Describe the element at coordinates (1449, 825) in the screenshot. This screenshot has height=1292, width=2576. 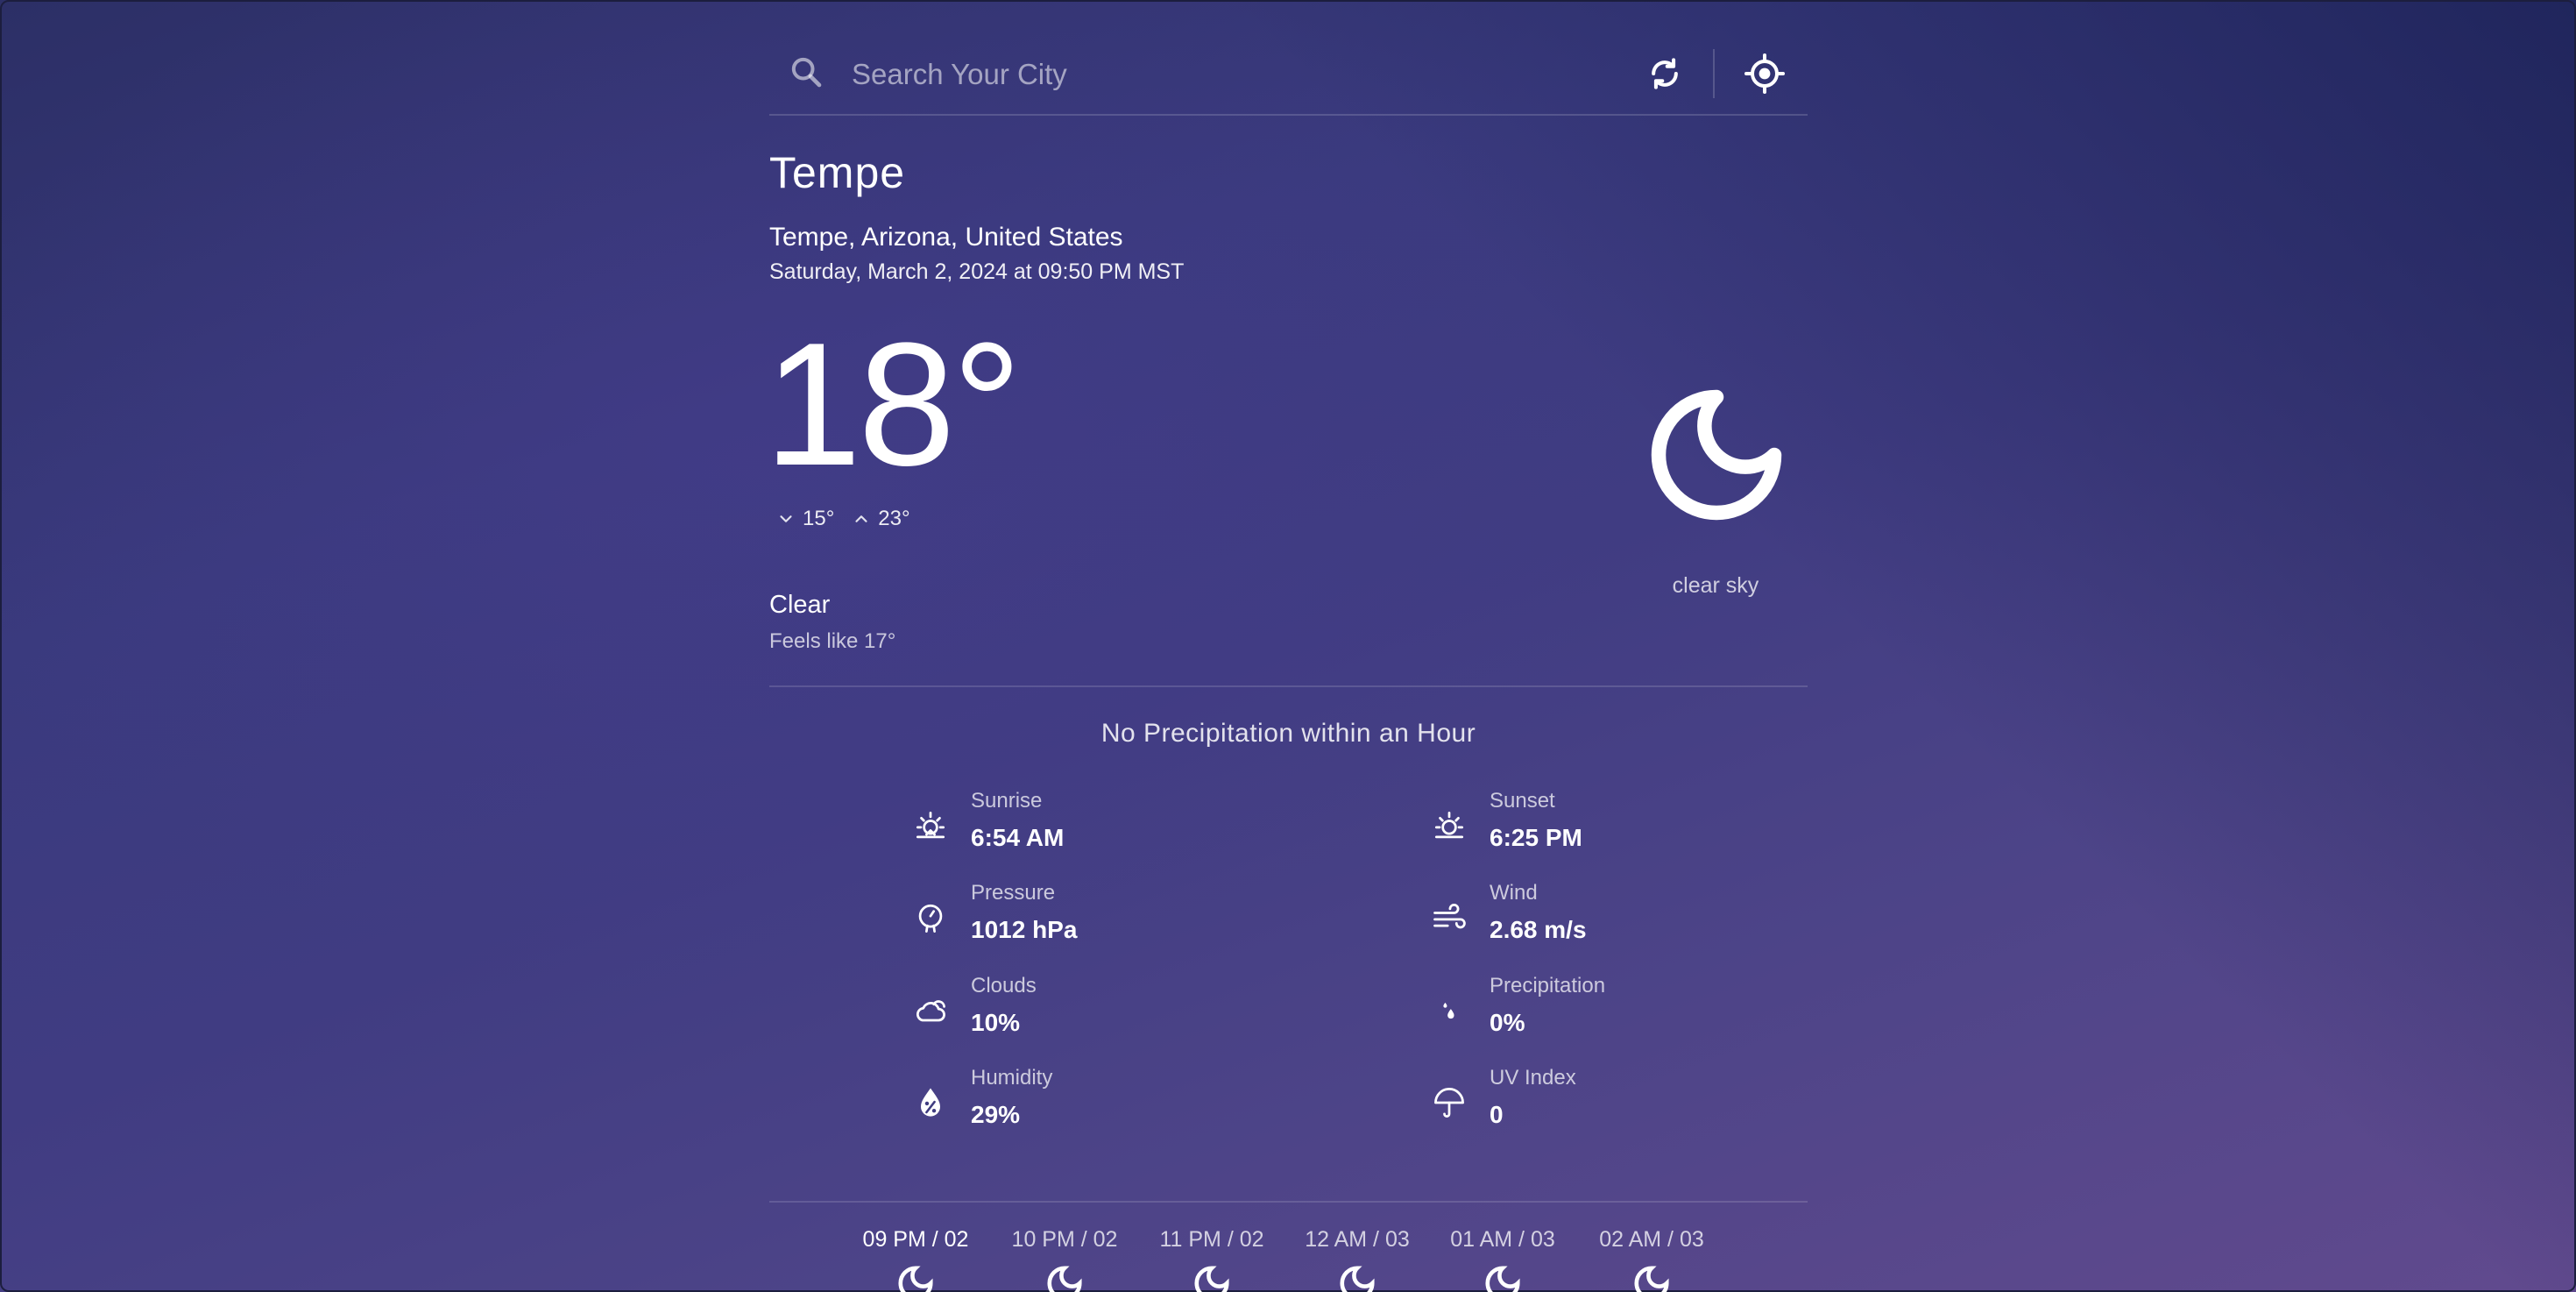
I see `sunset-icon` at that location.